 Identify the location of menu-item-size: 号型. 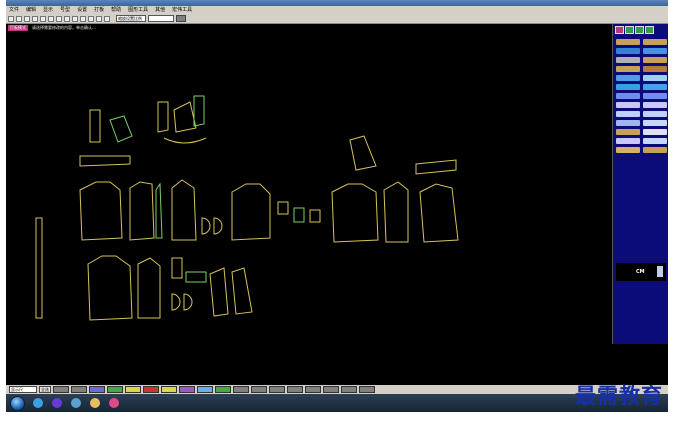
(65, 10).